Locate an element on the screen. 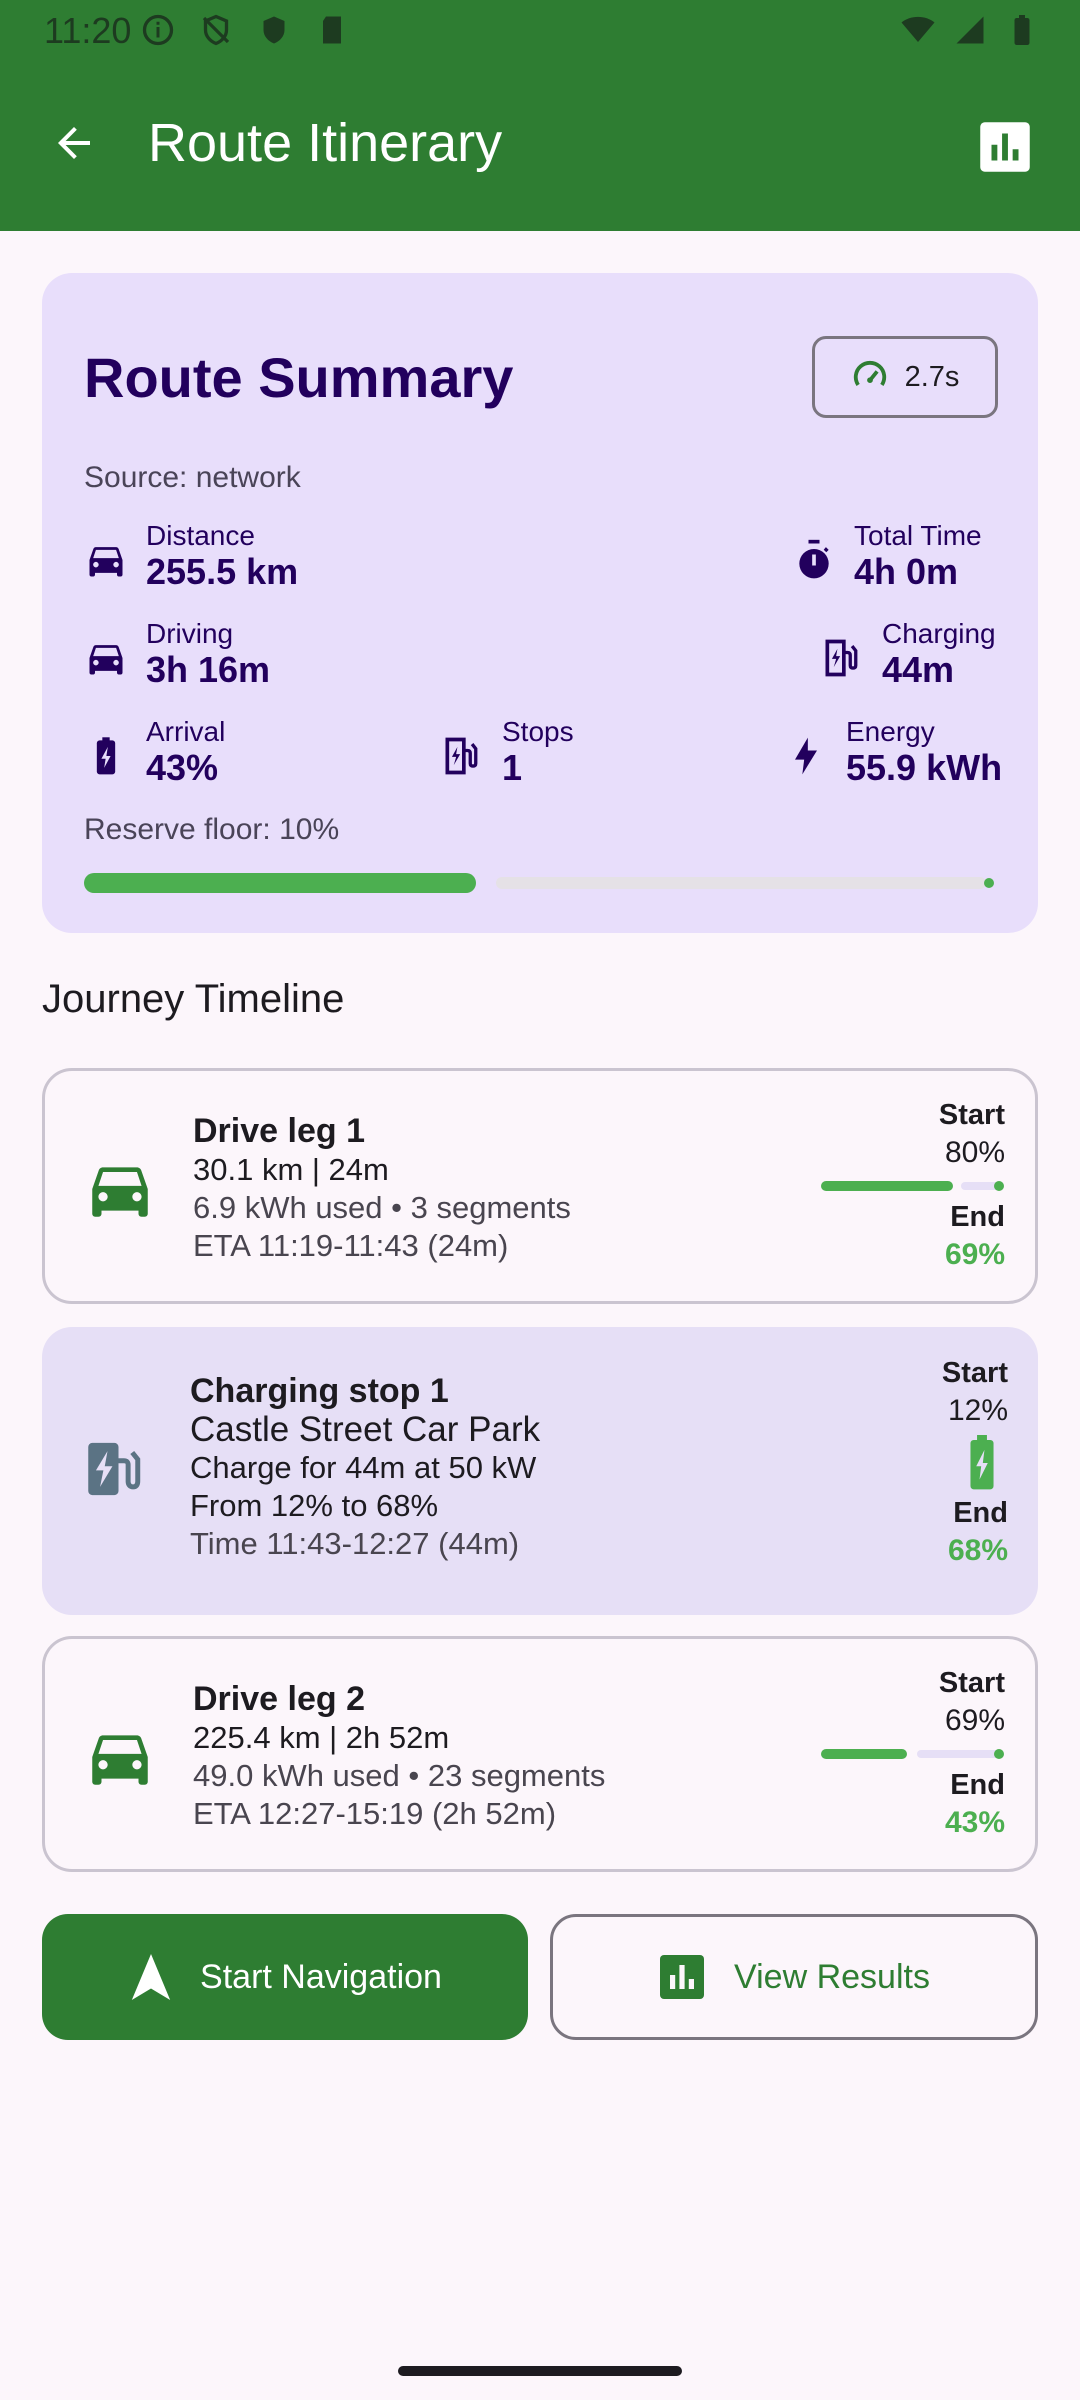 This screenshot has height=2400, width=1080. home-indicator is located at coordinates (540, 2371).